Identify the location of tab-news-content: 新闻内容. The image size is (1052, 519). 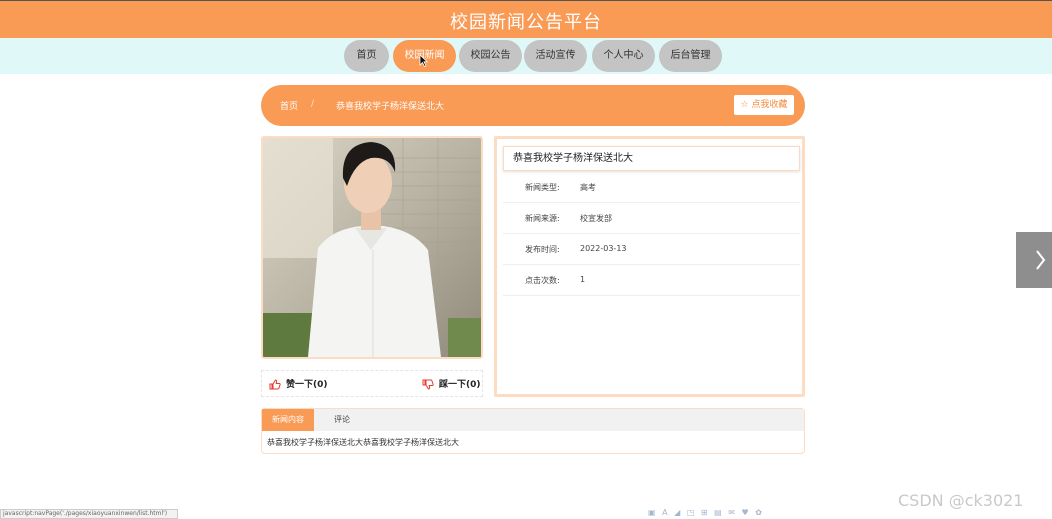
(288, 420).